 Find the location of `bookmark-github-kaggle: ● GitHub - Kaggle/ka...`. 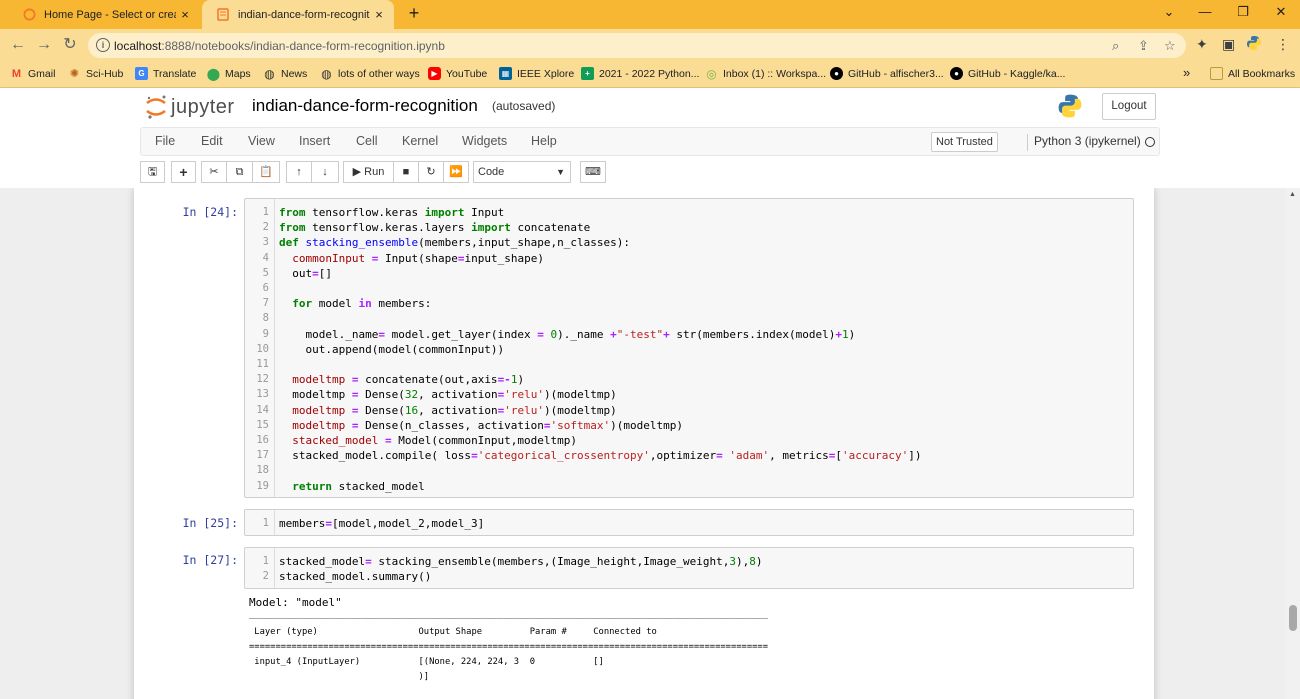

bookmark-github-kaggle: ● GitHub - Kaggle/ka... is located at coordinates (1007, 73).